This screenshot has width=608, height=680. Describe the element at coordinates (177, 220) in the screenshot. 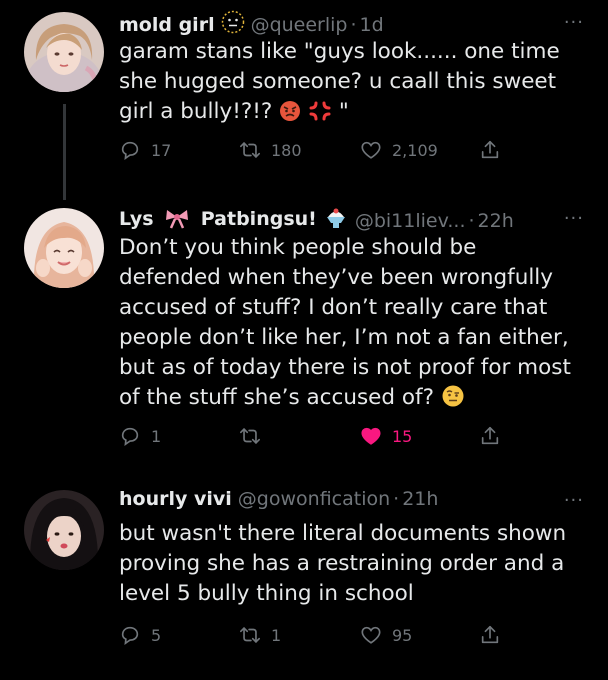

I see `ribbon-emoji-icon` at that location.